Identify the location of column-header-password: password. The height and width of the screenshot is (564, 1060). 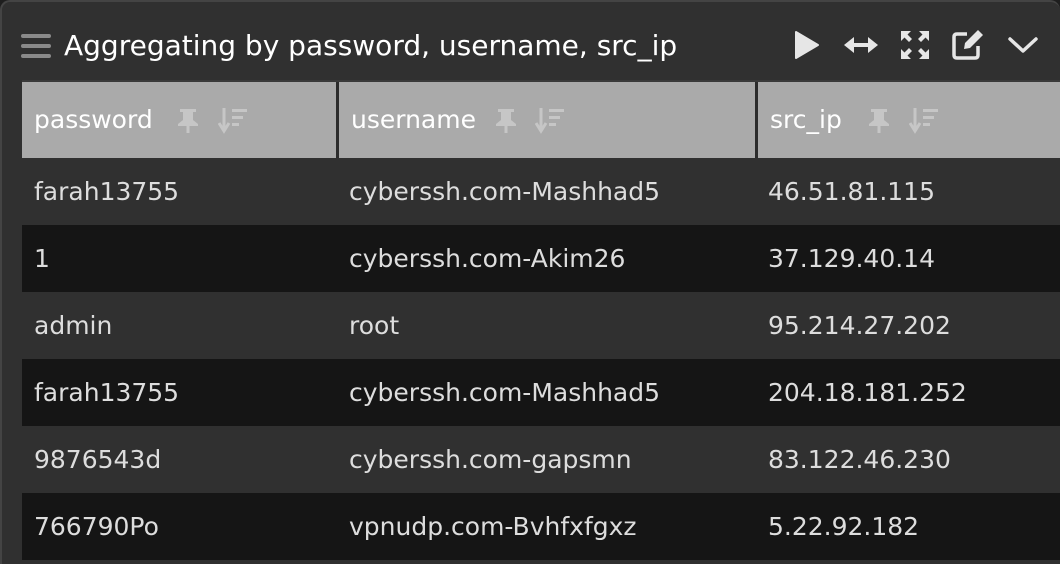
(180, 120).